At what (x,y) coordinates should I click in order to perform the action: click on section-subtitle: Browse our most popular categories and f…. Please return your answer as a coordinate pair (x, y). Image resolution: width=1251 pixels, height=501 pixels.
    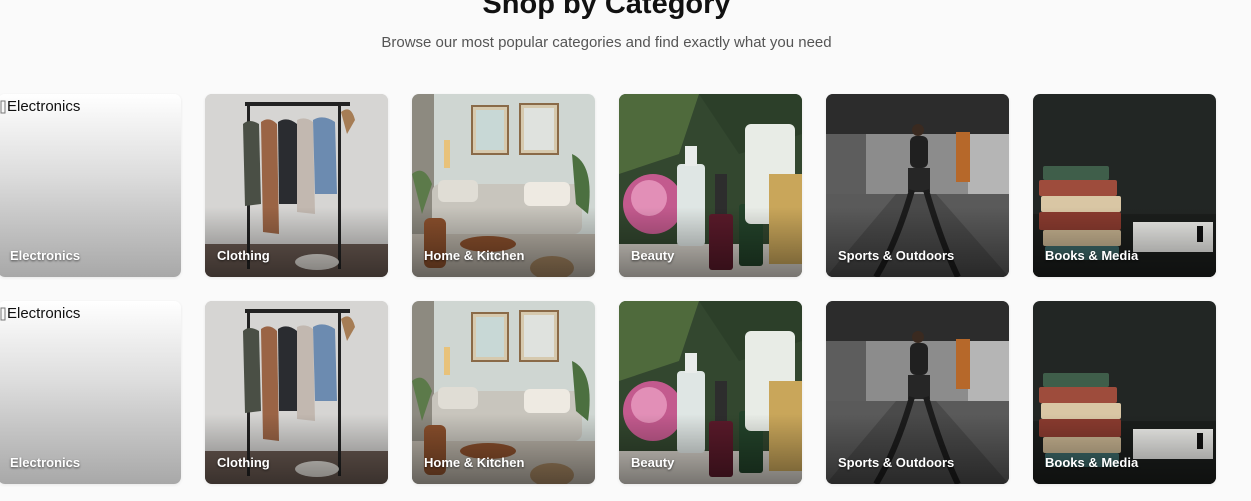
    Looking at the image, I should click on (606, 42).